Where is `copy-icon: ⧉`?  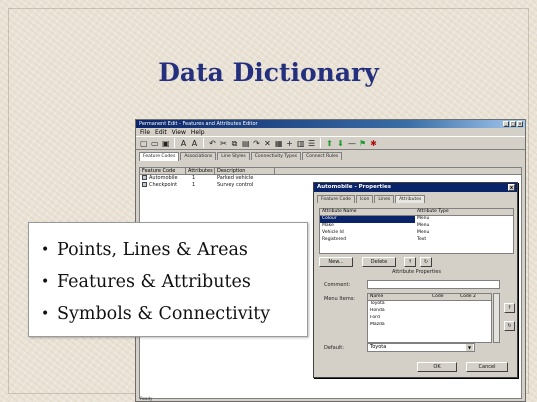
copy-icon: ⧉ is located at coordinates (234, 143).